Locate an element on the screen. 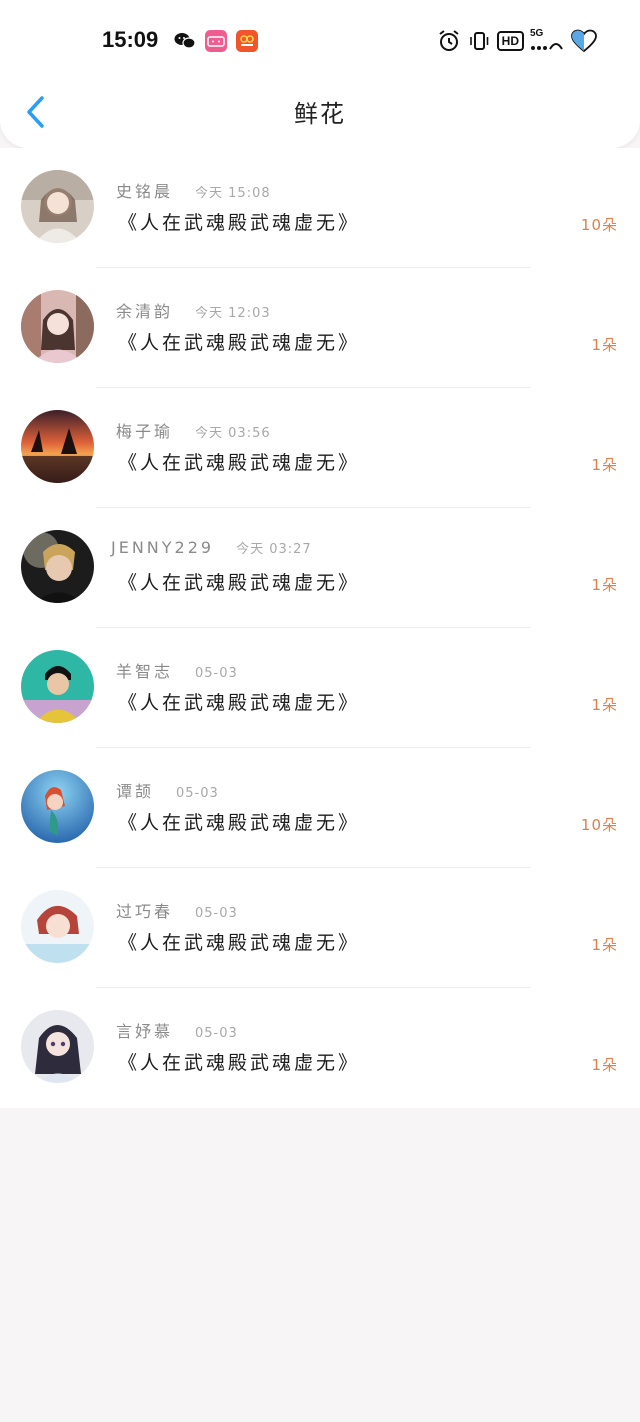 This screenshot has height=1422, width=640. sender-name: 梅子瑜 is located at coordinates (145, 431).